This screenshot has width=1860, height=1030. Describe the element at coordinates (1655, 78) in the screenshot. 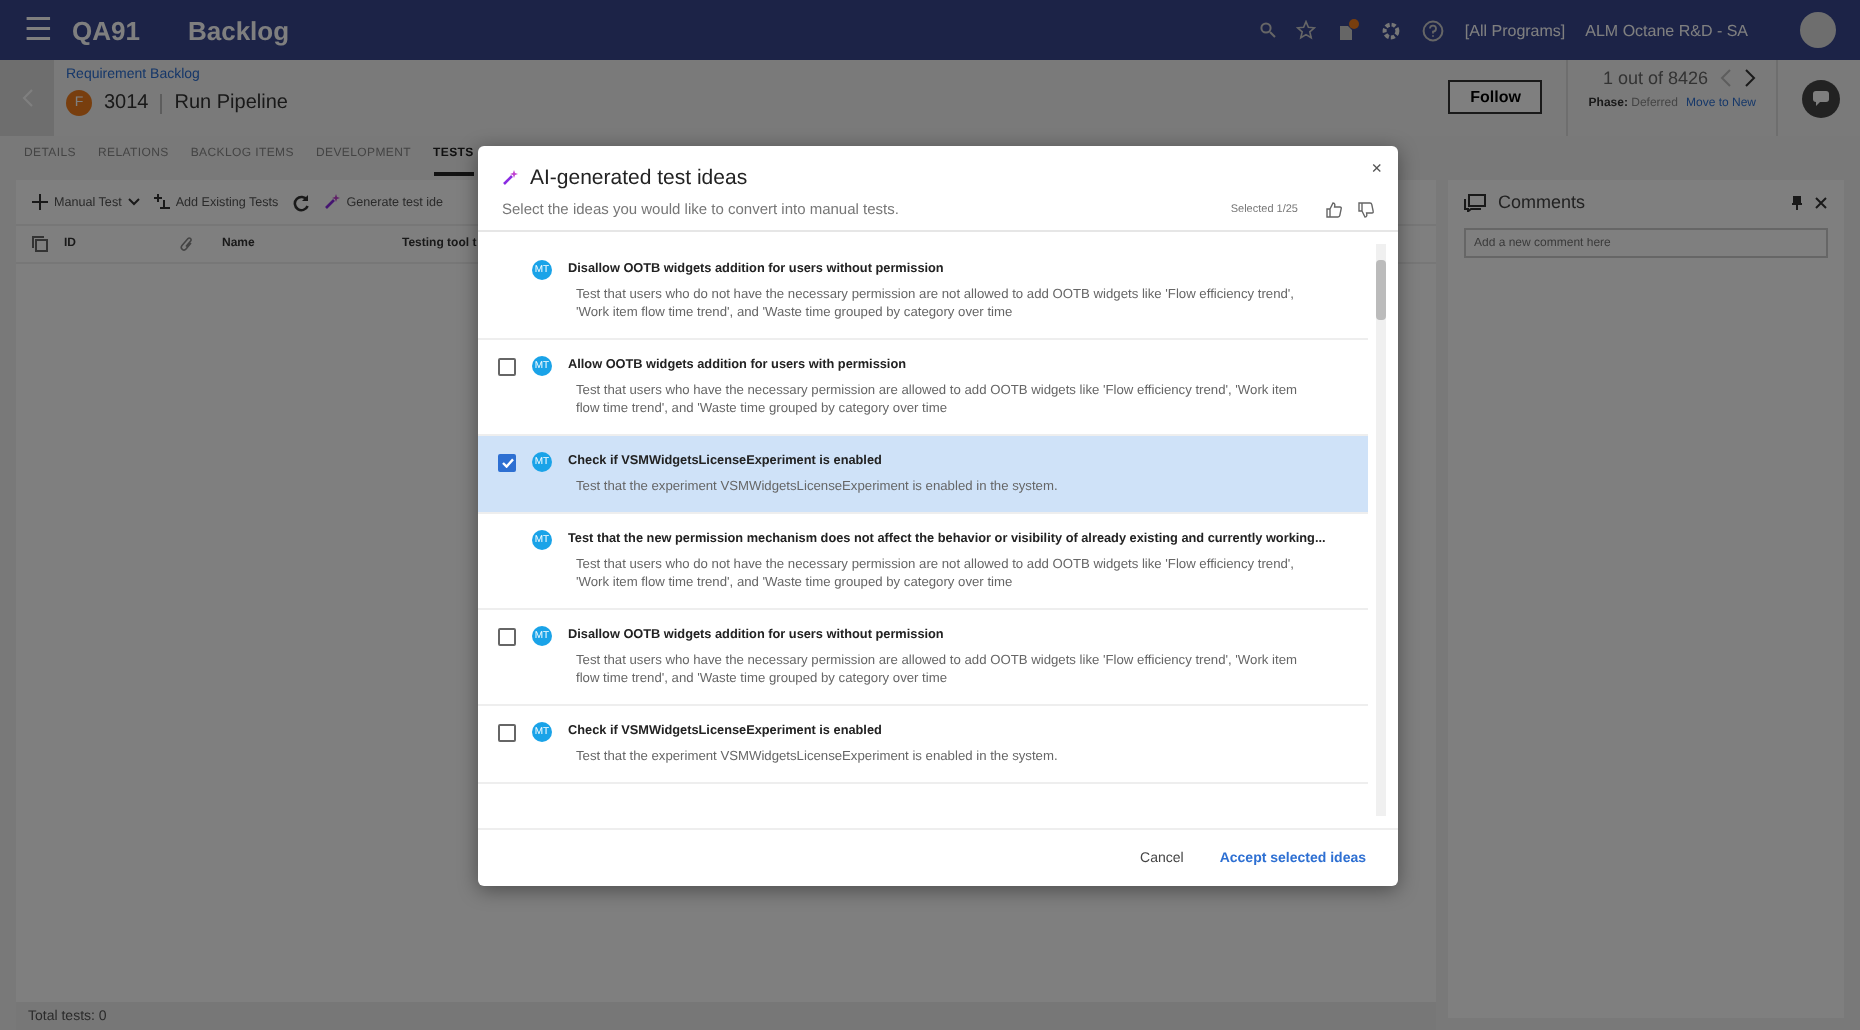

I see `record-counter: 1 out of 8426` at that location.